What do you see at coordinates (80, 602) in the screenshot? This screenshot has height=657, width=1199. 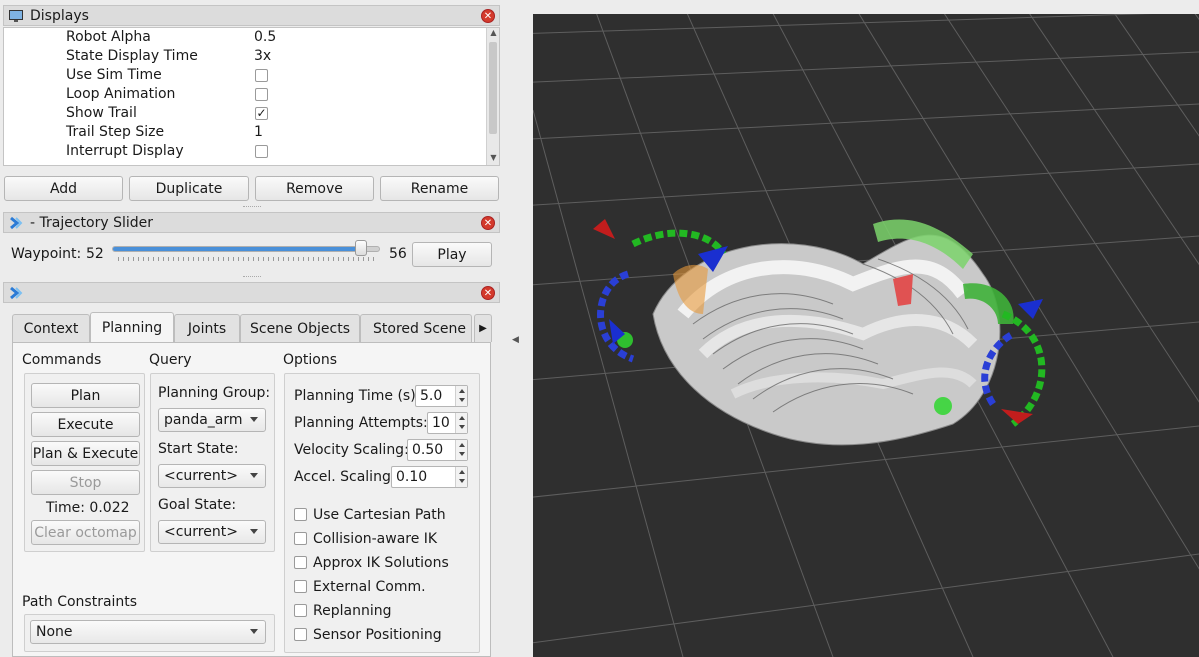 I see `path-constraints-label: Path Constraints` at bounding box center [80, 602].